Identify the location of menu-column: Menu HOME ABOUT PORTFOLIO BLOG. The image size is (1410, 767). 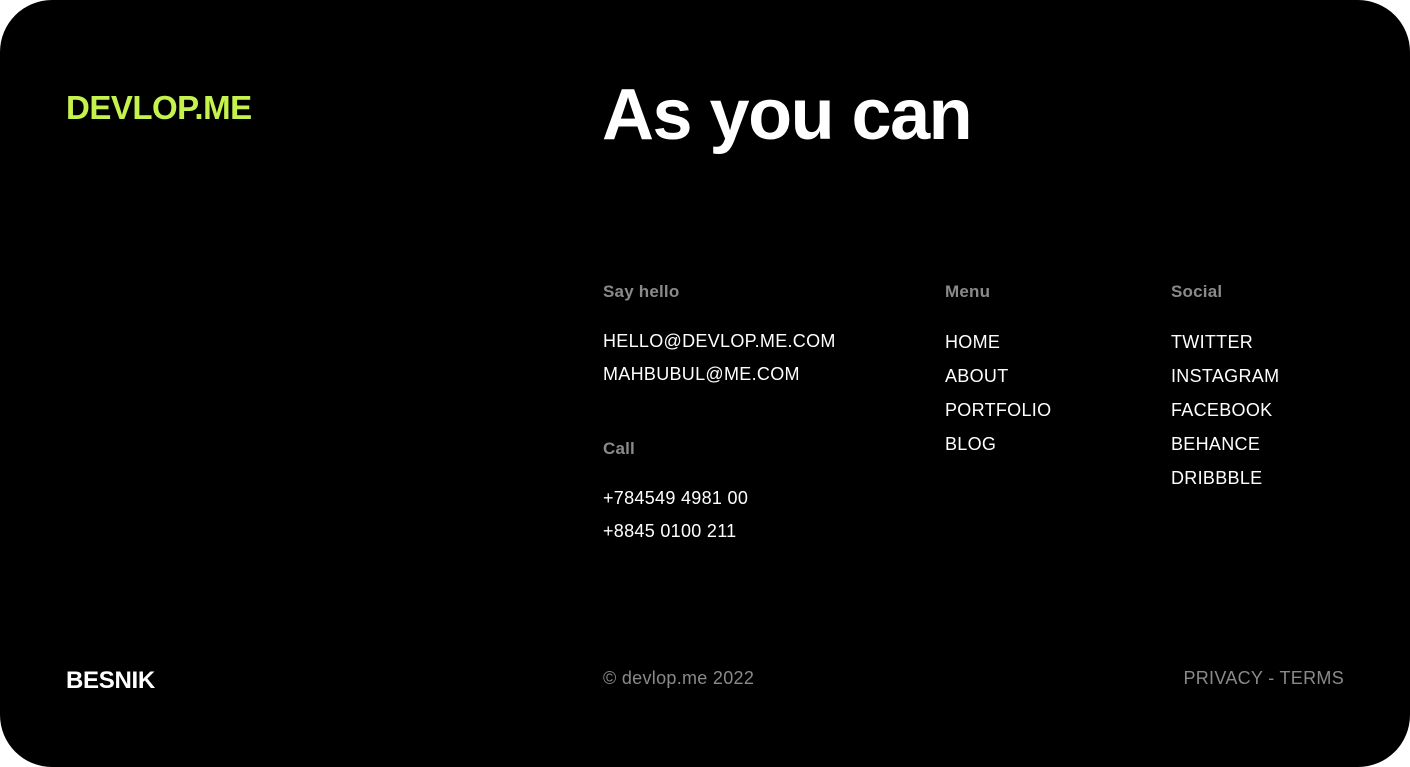
(998, 371).